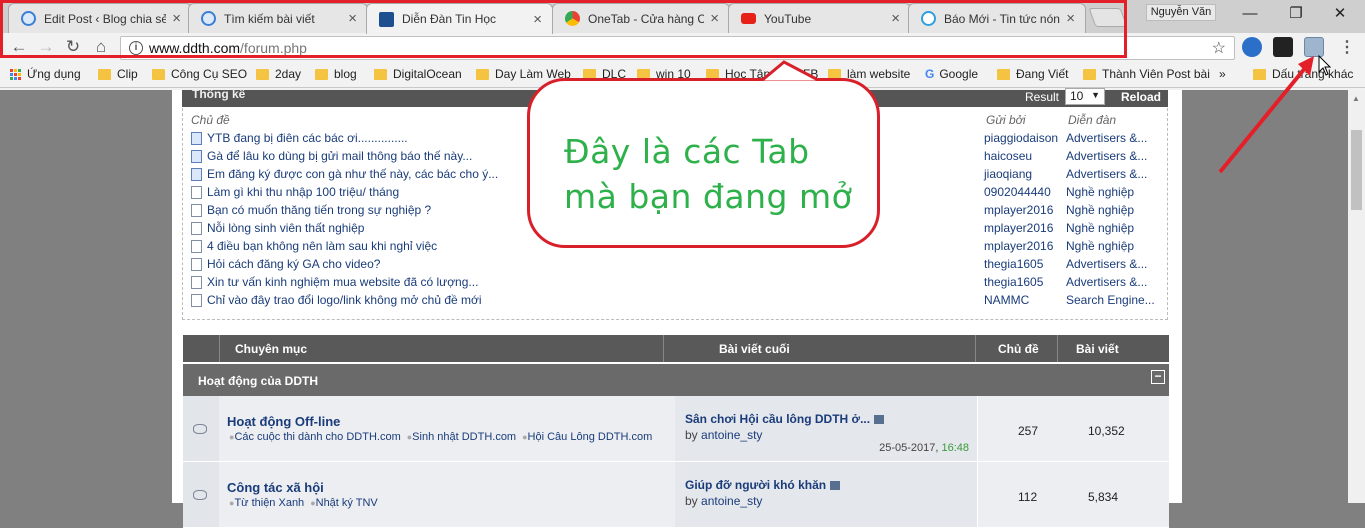 The width and height of the screenshot is (1365, 528). Describe the element at coordinates (101, 47) in the screenshot. I see `home-icon: ⌂` at that location.